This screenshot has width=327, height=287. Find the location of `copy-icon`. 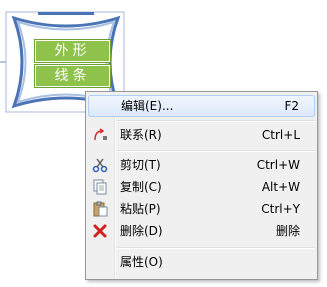

copy-icon is located at coordinates (100, 187).